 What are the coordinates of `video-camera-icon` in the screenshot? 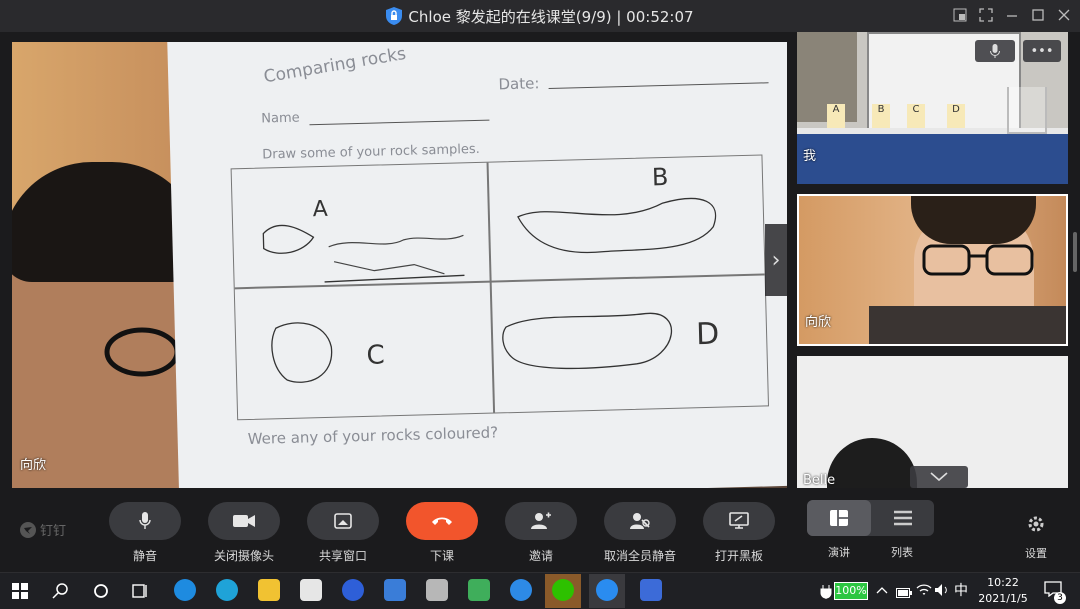 It's located at (244, 521).